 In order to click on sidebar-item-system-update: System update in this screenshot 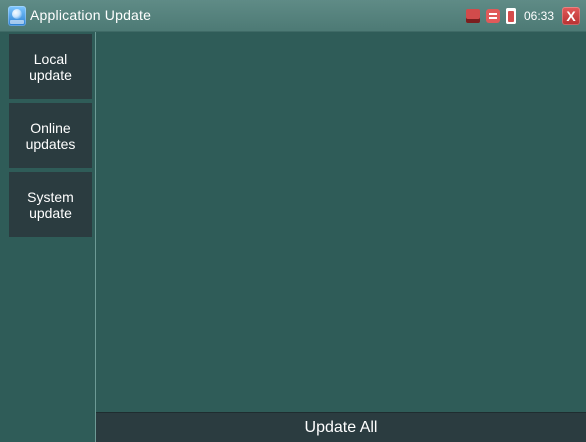, I will do `click(50, 204)`.